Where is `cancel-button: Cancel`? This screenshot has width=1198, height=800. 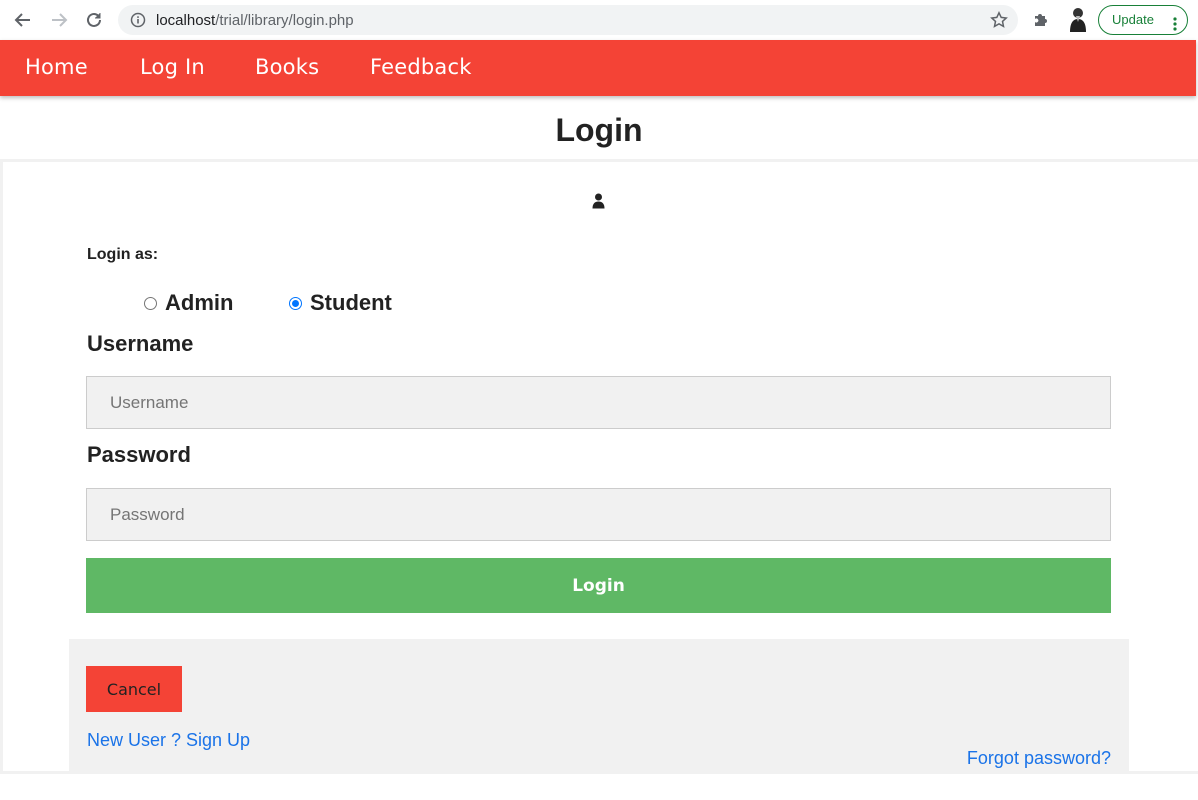
cancel-button: Cancel is located at coordinates (134, 689).